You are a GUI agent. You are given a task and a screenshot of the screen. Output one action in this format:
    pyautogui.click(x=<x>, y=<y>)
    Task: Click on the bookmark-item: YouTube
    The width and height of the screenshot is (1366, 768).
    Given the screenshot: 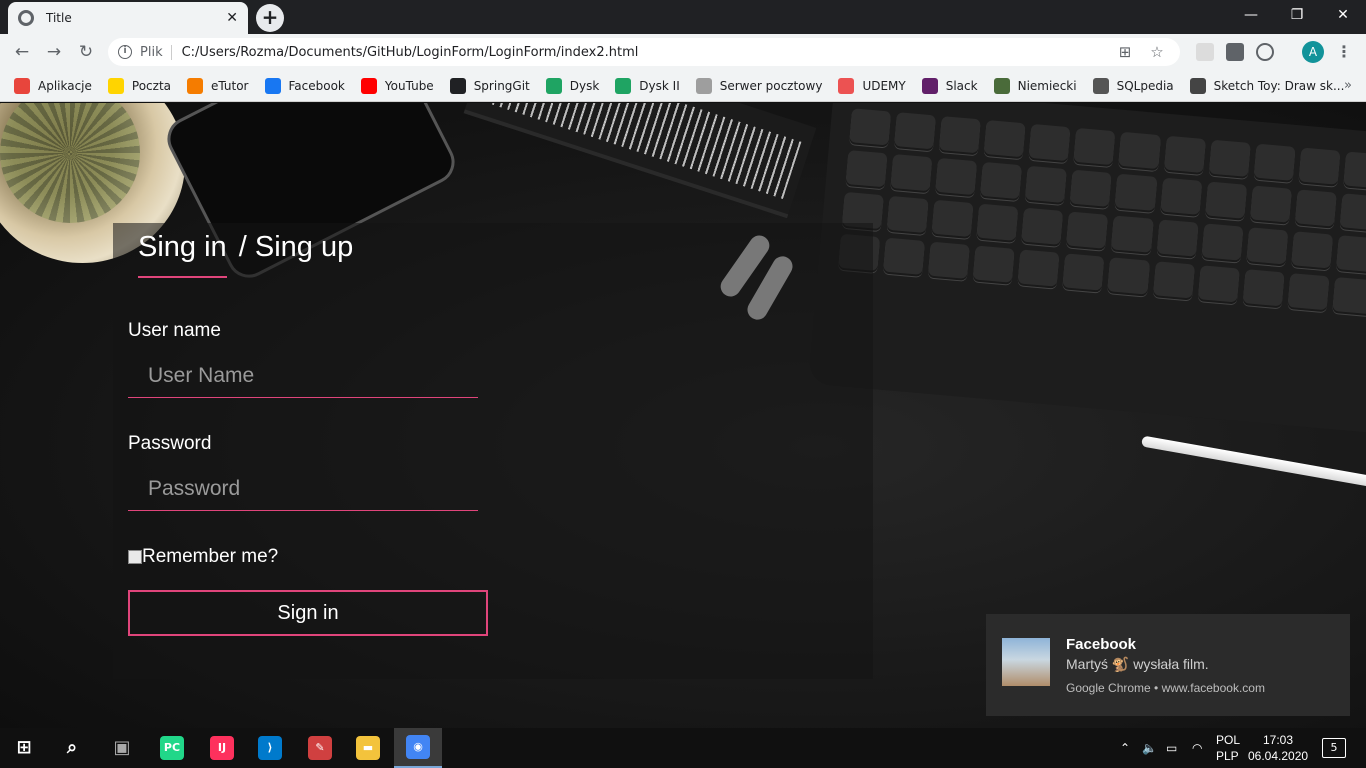 What is the action you would take?
    pyautogui.click(x=397, y=85)
    